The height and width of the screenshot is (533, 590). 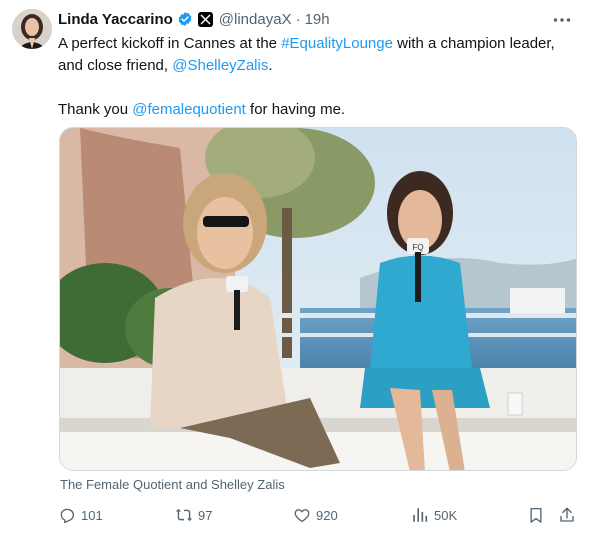 I want to click on repost-count: 97, so click(x=205, y=515).